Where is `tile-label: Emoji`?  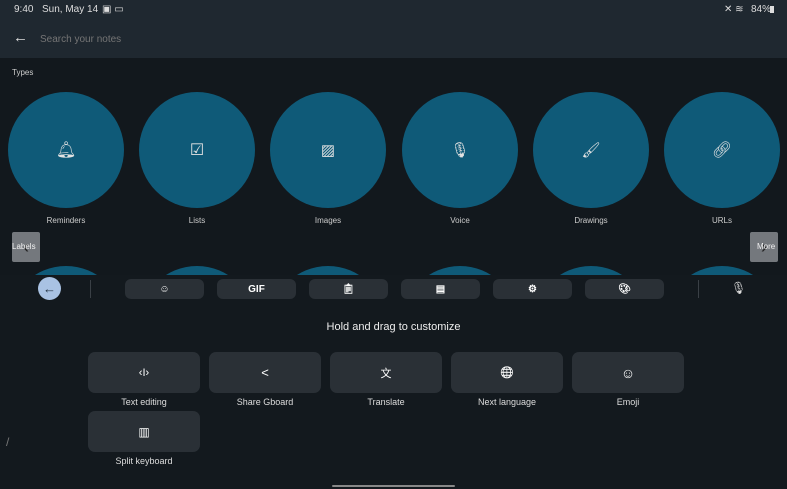
tile-label: Emoji is located at coordinates (628, 402).